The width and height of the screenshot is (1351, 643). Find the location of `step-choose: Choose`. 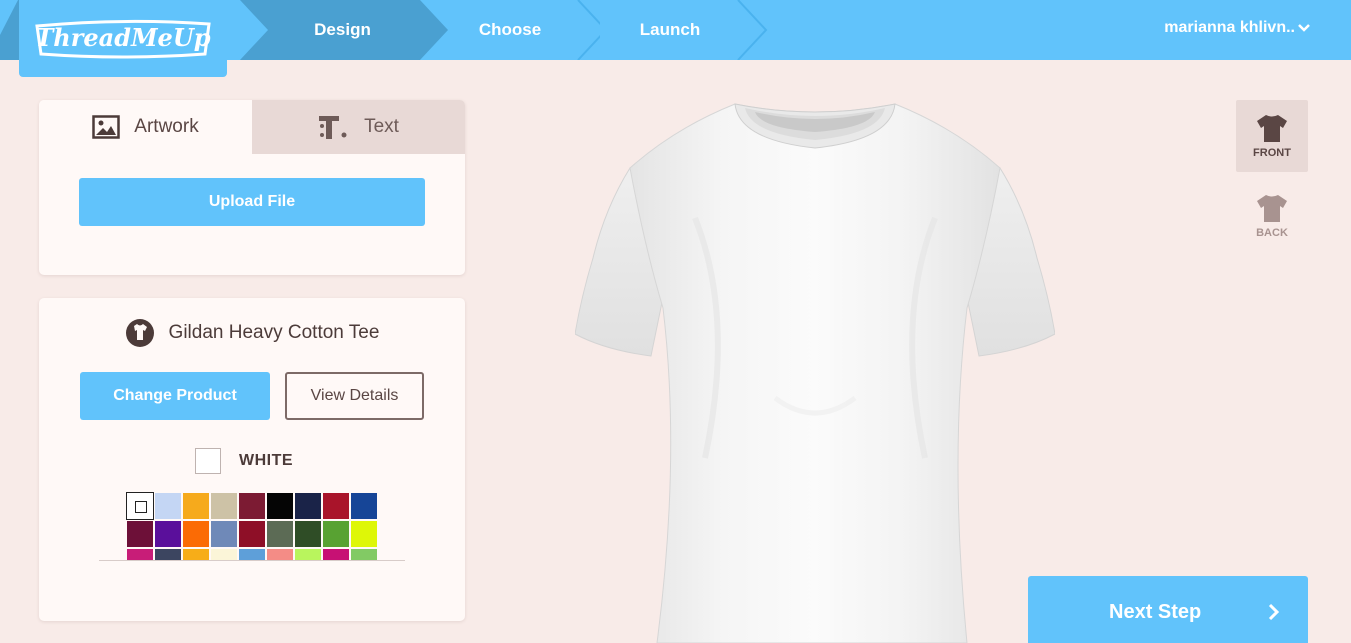

step-choose: Choose is located at coordinates (510, 30).